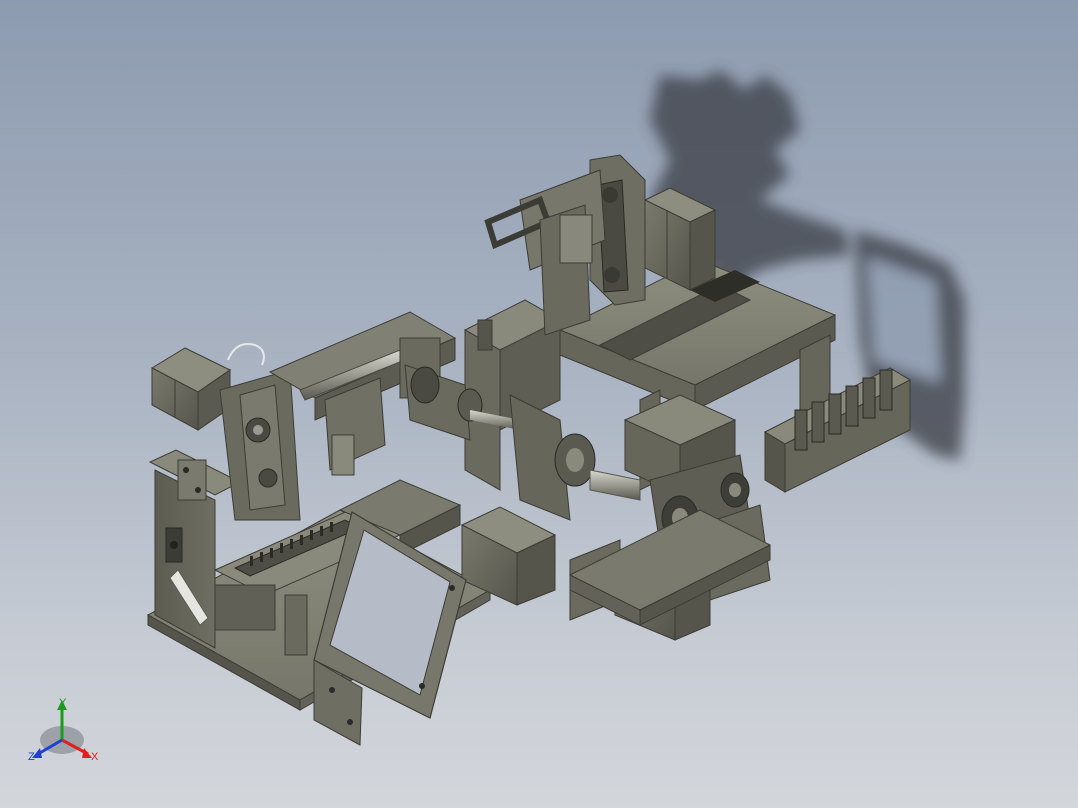 Image resolution: width=1078 pixels, height=808 pixels. I want to click on y-axis-label: Y, so click(63, 703).